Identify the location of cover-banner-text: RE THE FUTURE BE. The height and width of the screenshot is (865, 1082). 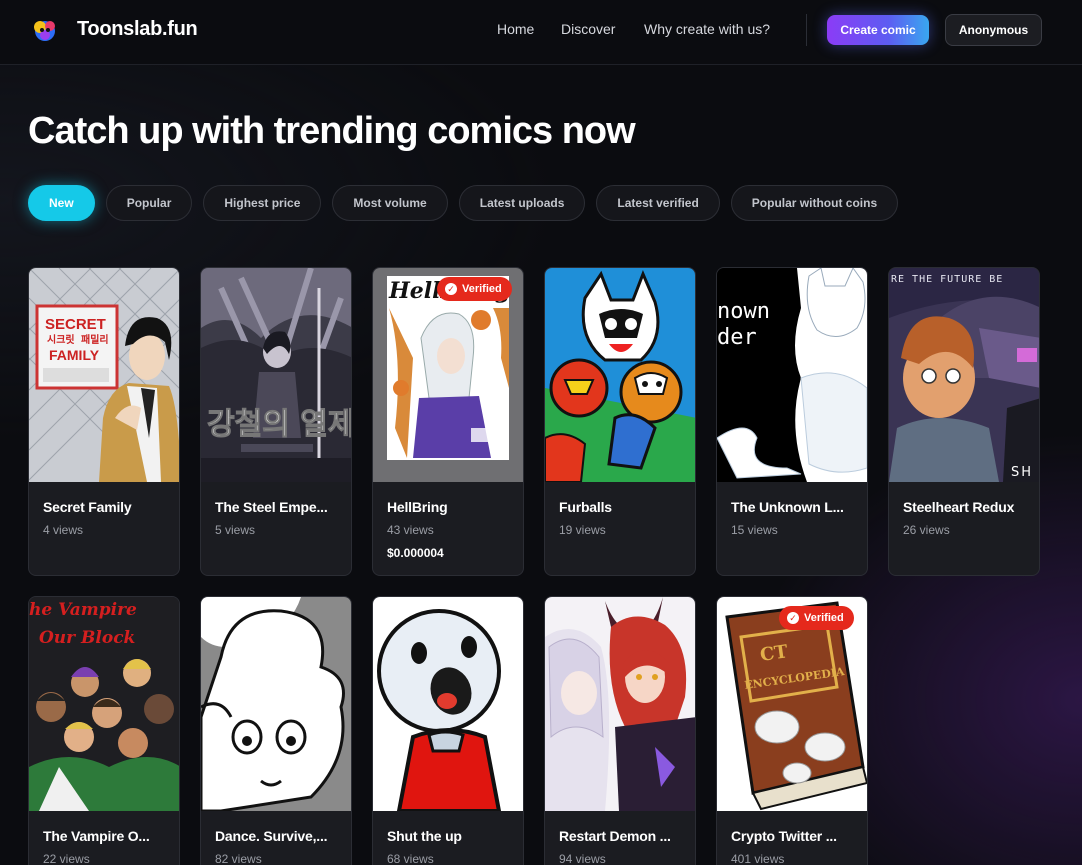
(947, 279).